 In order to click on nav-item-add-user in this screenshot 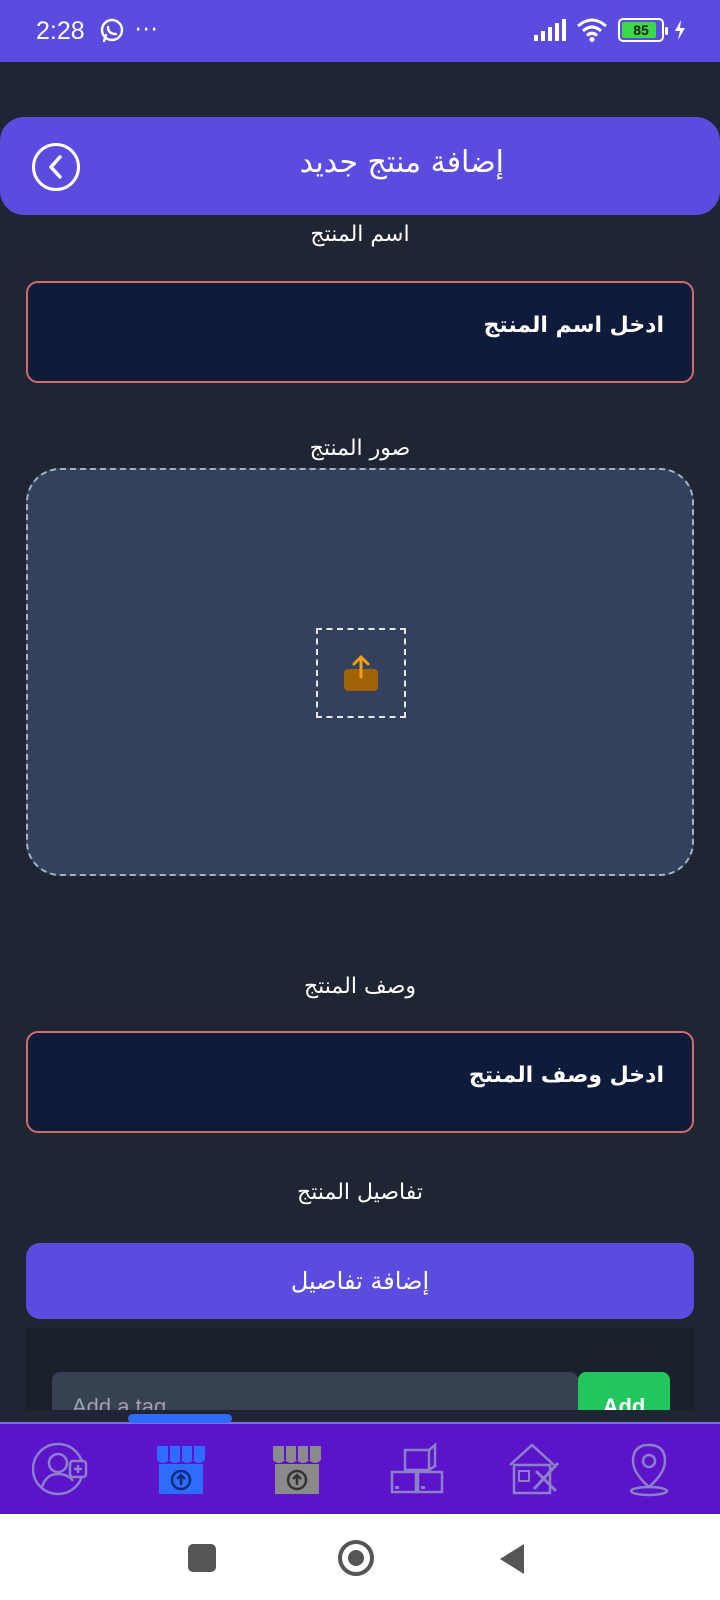, I will do `click(61, 1469)`.